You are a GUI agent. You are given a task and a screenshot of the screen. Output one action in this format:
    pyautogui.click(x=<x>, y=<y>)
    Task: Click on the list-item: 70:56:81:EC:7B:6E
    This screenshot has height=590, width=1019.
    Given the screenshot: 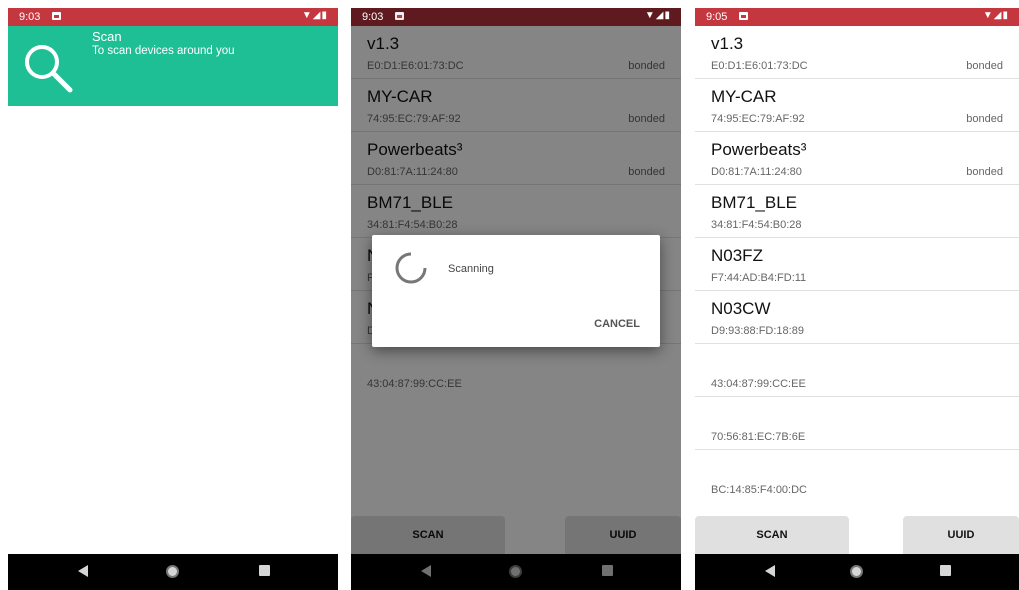 What is the action you would take?
    pyautogui.click(x=857, y=423)
    